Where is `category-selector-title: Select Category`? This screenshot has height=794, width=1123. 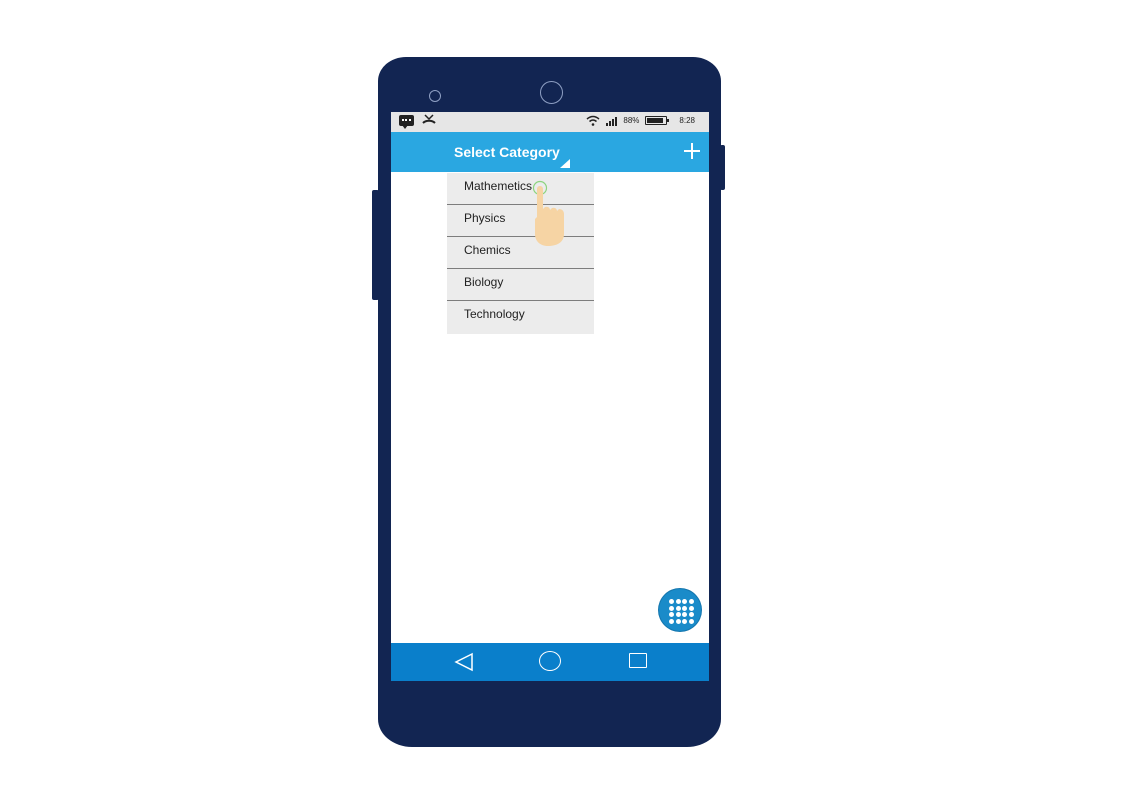 category-selector-title: Select Category is located at coordinates (507, 152).